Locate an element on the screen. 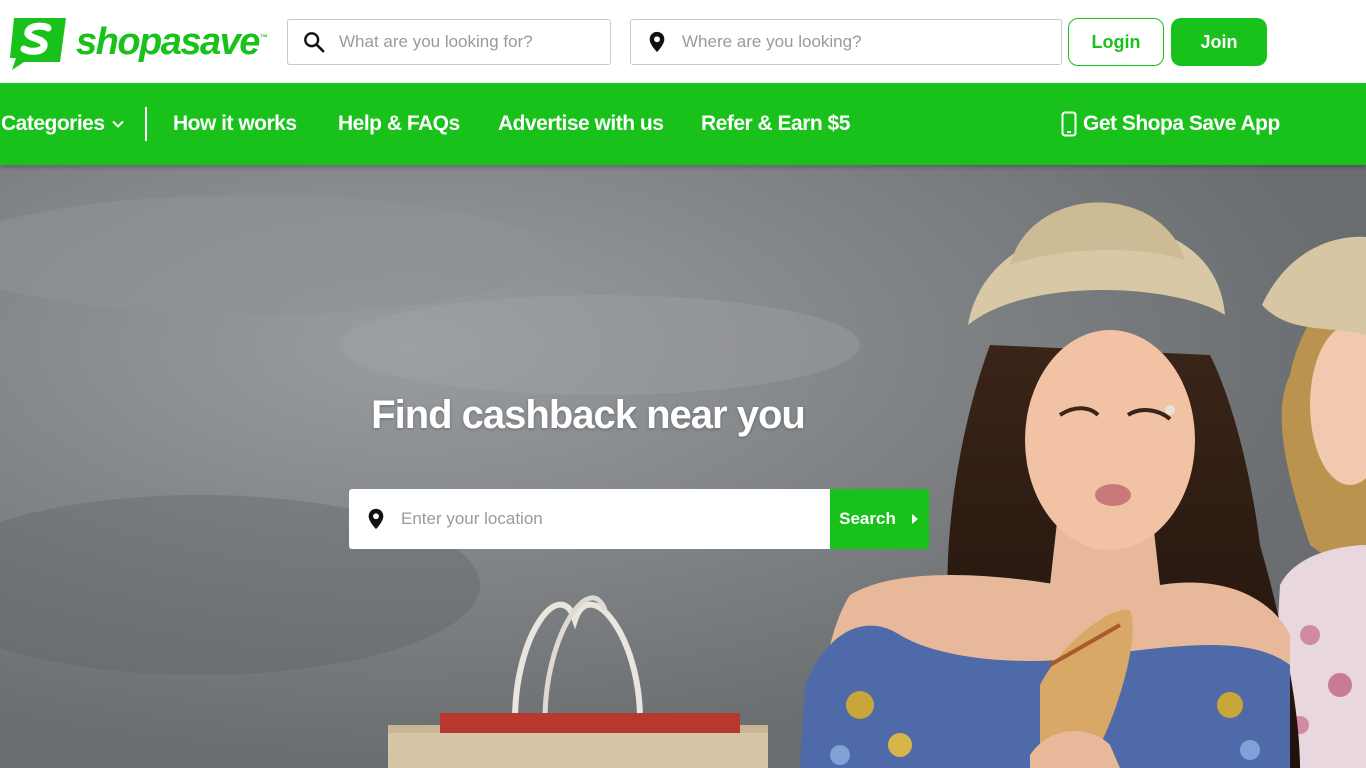  where-search-input is located at coordinates (871, 42).